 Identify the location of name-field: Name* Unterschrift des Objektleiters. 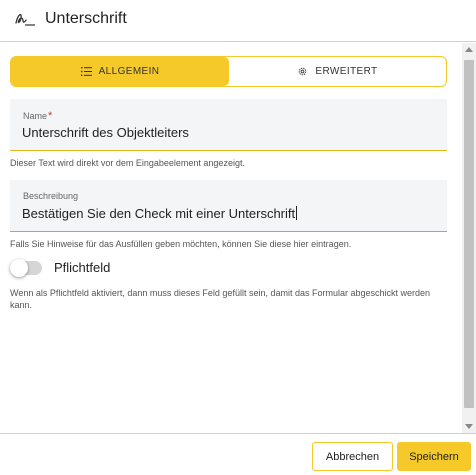
(228, 125).